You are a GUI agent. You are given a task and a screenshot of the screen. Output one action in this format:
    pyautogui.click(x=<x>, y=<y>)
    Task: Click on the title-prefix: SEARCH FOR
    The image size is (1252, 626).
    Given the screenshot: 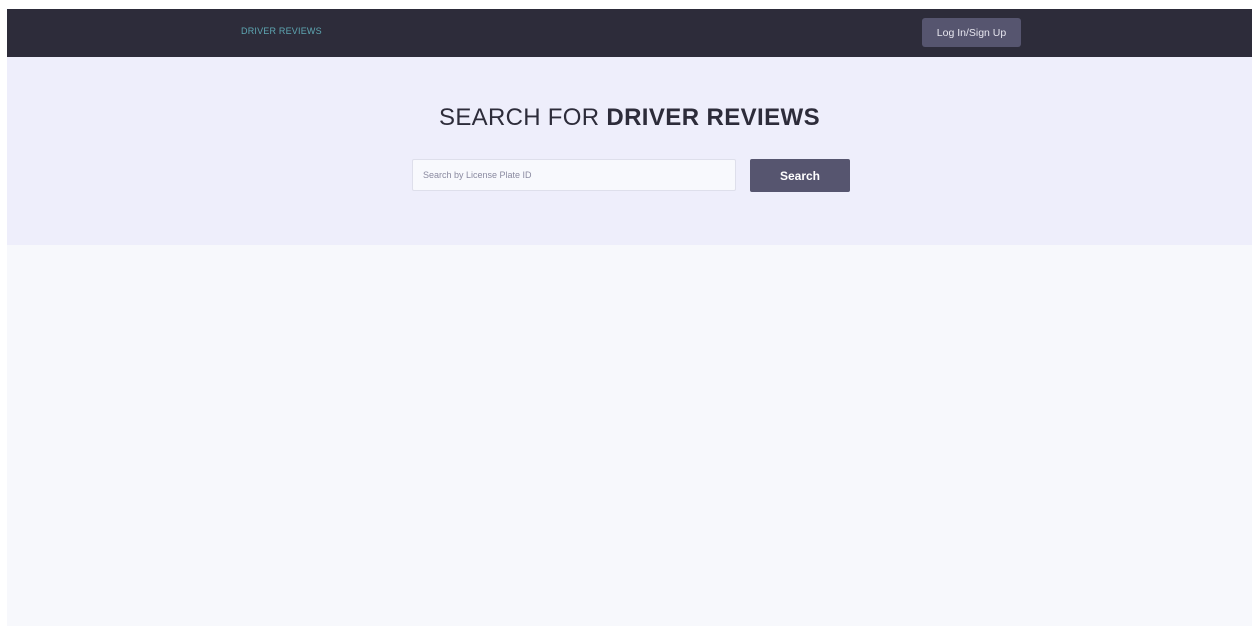 What is the action you would take?
    pyautogui.click(x=523, y=117)
    